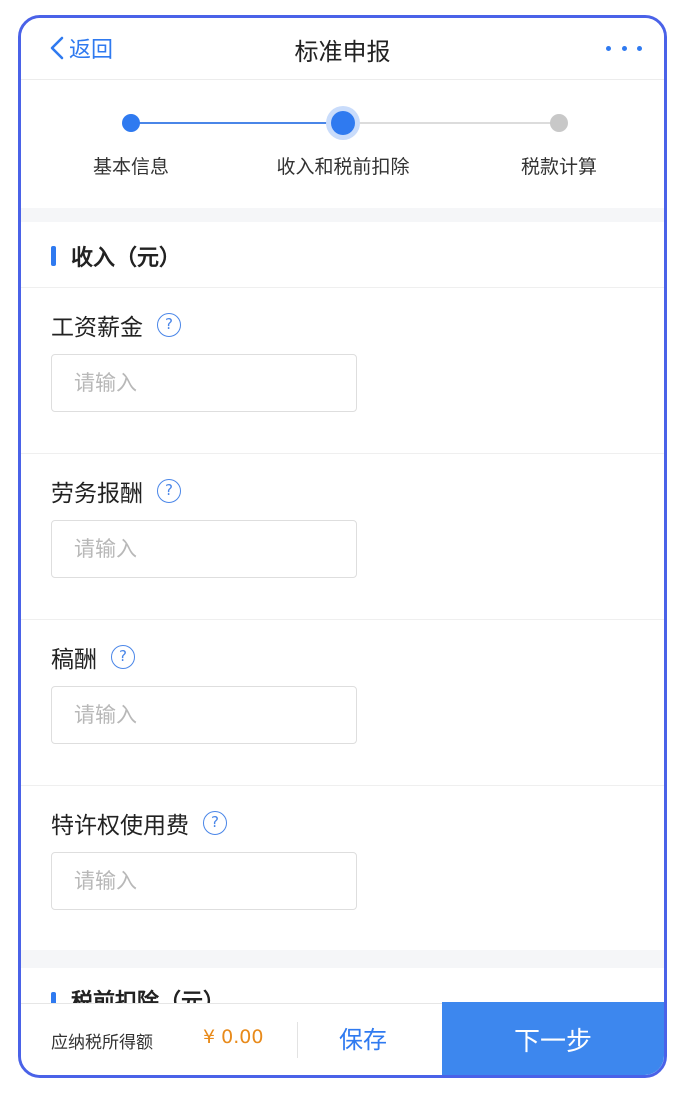 The image size is (685, 1101). I want to click on taxable-income-value: ¥ 0.00, so click(233, 1037).